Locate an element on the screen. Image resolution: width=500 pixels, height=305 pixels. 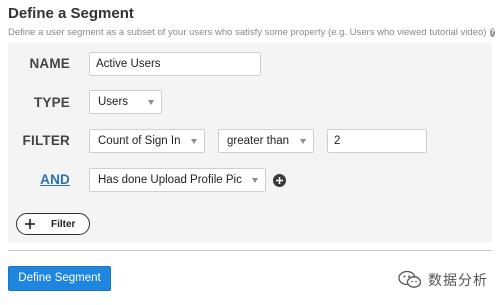
filter-value-input: 2 is located at coordinates (377, 141).